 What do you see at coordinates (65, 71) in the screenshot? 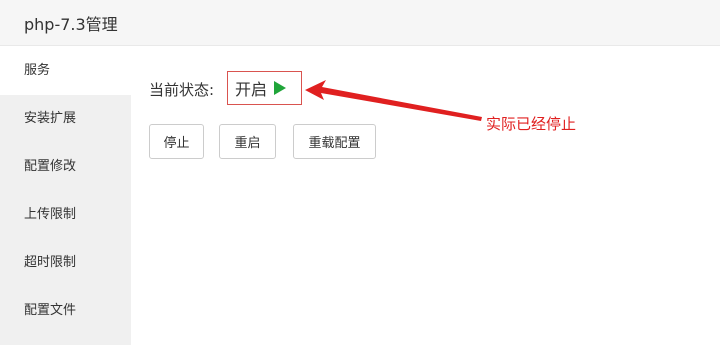
I see `sidebar-item-service: 服务` at bounding box center [65, 71].